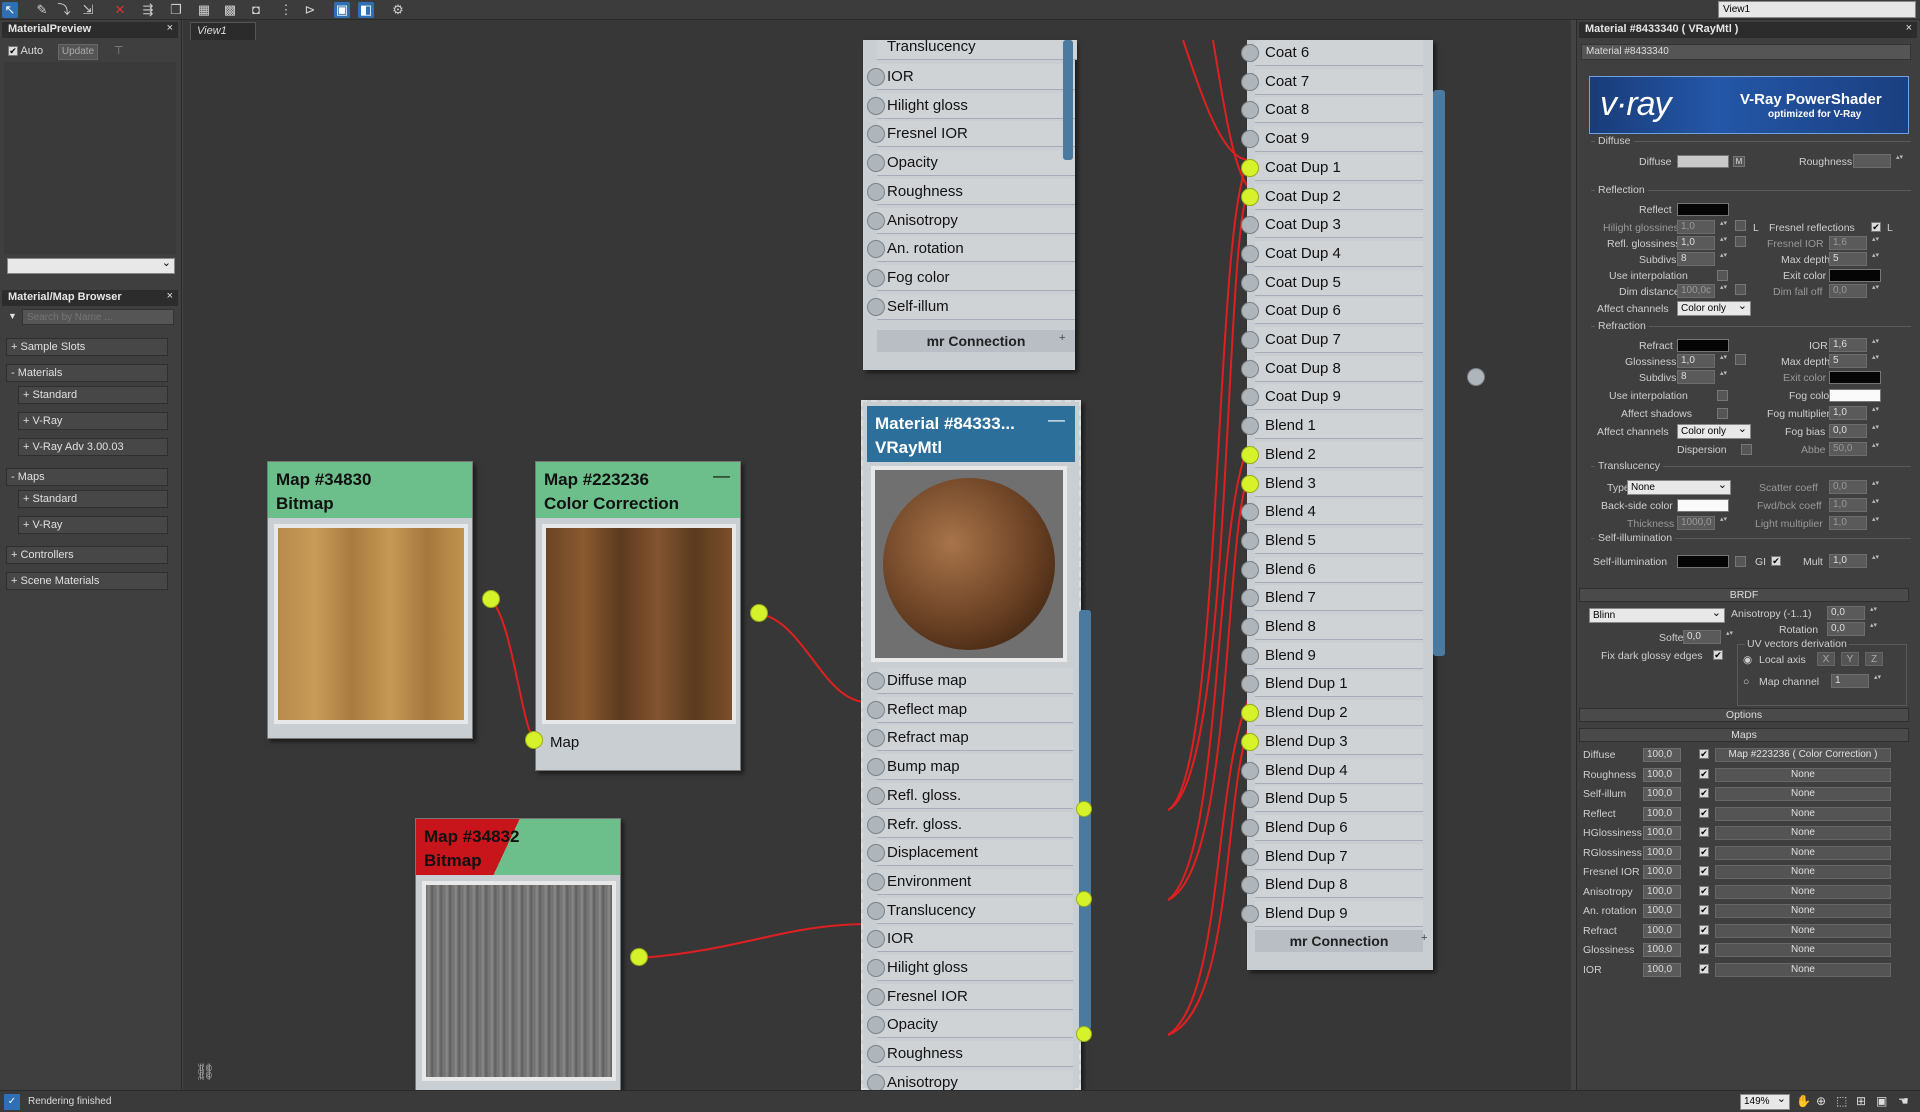  Describe the element at coordinates (1702, 291) in the screenshot. I see `dim-distance-spinner: 100,0c` at that location.